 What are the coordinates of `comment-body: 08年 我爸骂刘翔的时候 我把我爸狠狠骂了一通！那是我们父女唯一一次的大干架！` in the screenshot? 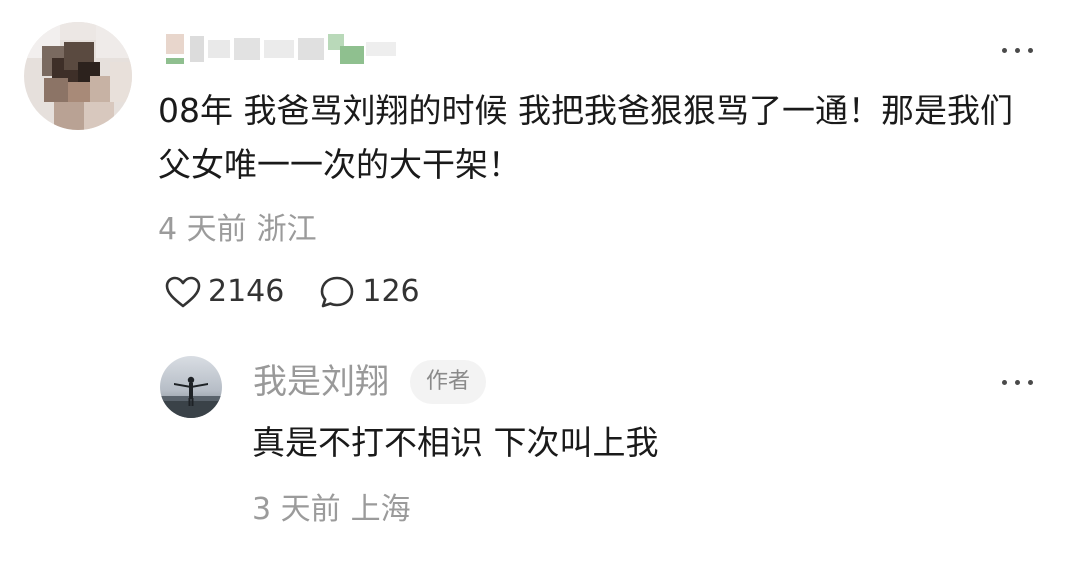 It's located at (585, 137).